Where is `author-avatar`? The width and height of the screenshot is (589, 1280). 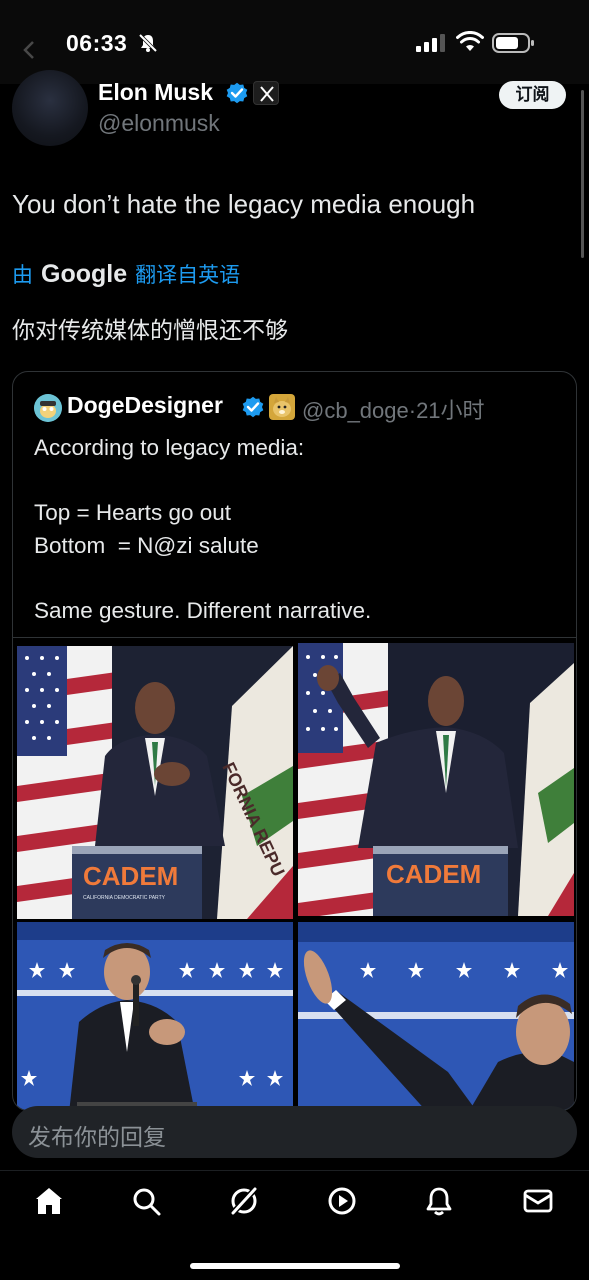
author-avatar is located at coordinates (50, 108).